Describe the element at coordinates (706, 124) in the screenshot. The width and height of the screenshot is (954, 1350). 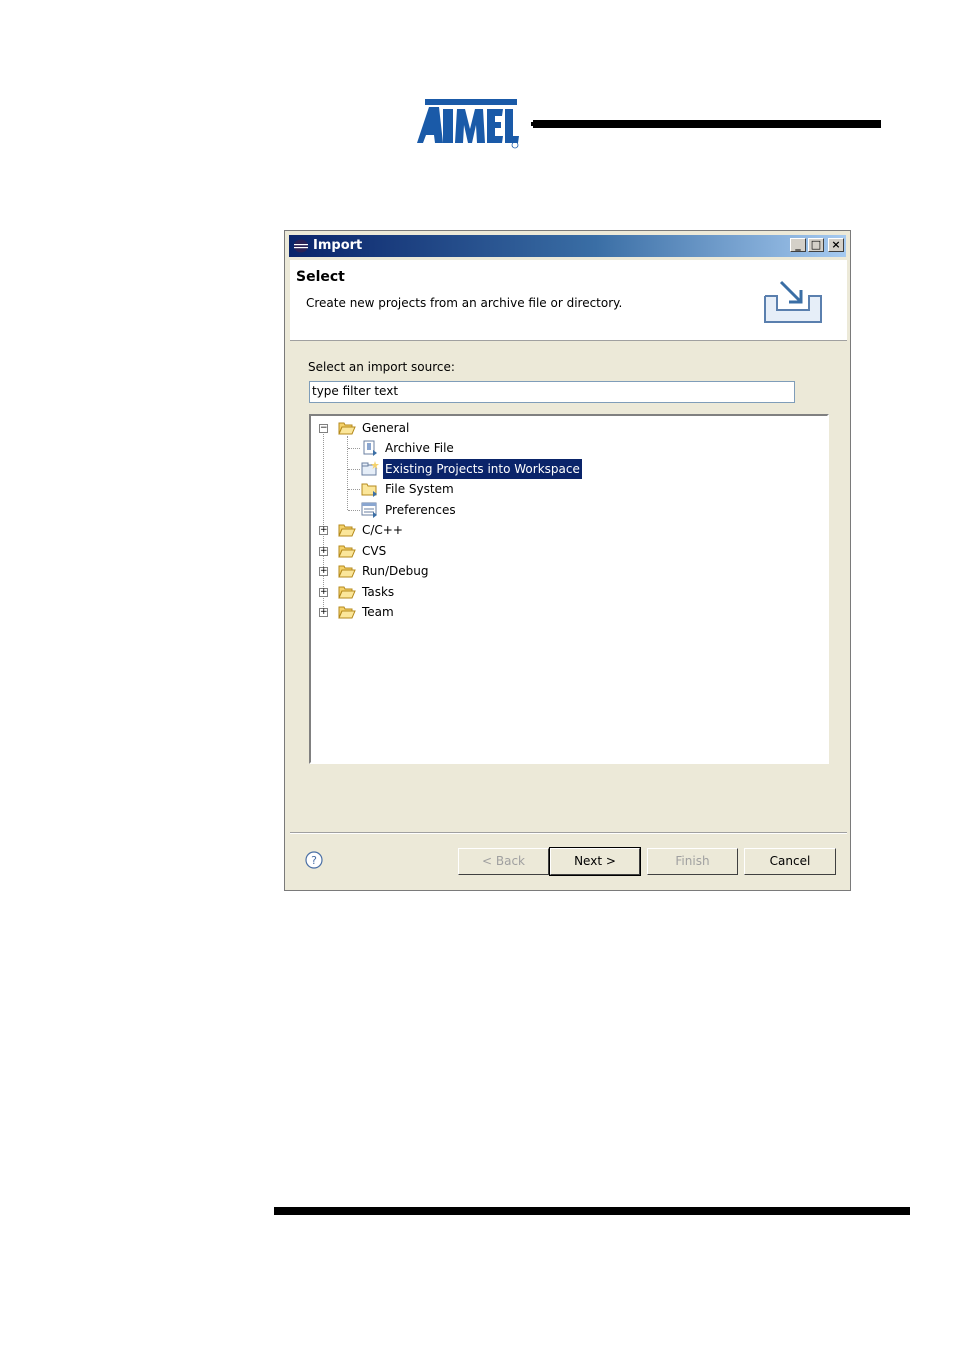
I see `header-rule` at that location.